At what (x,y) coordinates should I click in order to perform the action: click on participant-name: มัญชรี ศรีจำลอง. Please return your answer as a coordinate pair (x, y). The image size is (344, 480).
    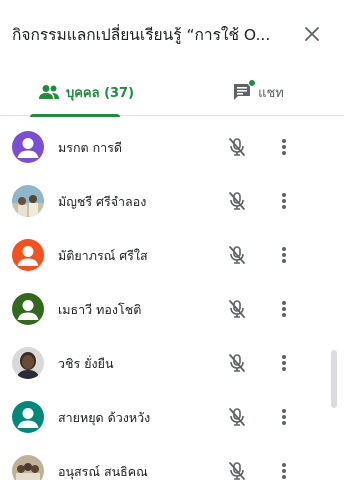
    Looking at the image, I should click on (102, 201).